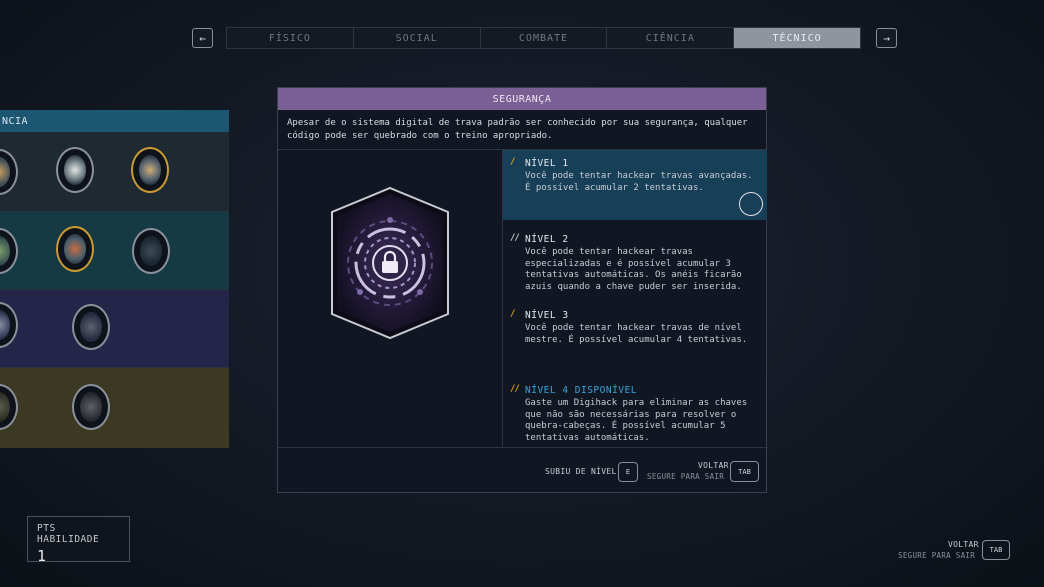 The image size is (1044, 587). Describe the element at coordinates (202, 38) in the screenshot. I see `prev-category-button: ←` at that location.